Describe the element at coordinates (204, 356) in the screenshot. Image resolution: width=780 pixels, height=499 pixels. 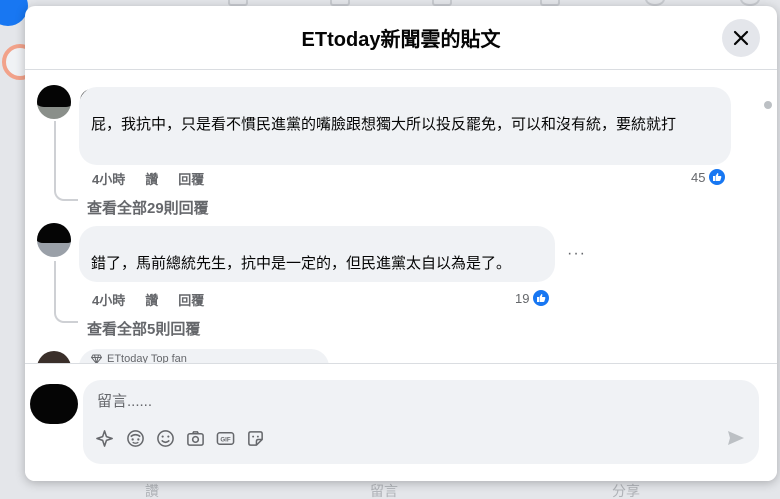
I see `top-fan-badge: ETtoday Top fan` at that location.